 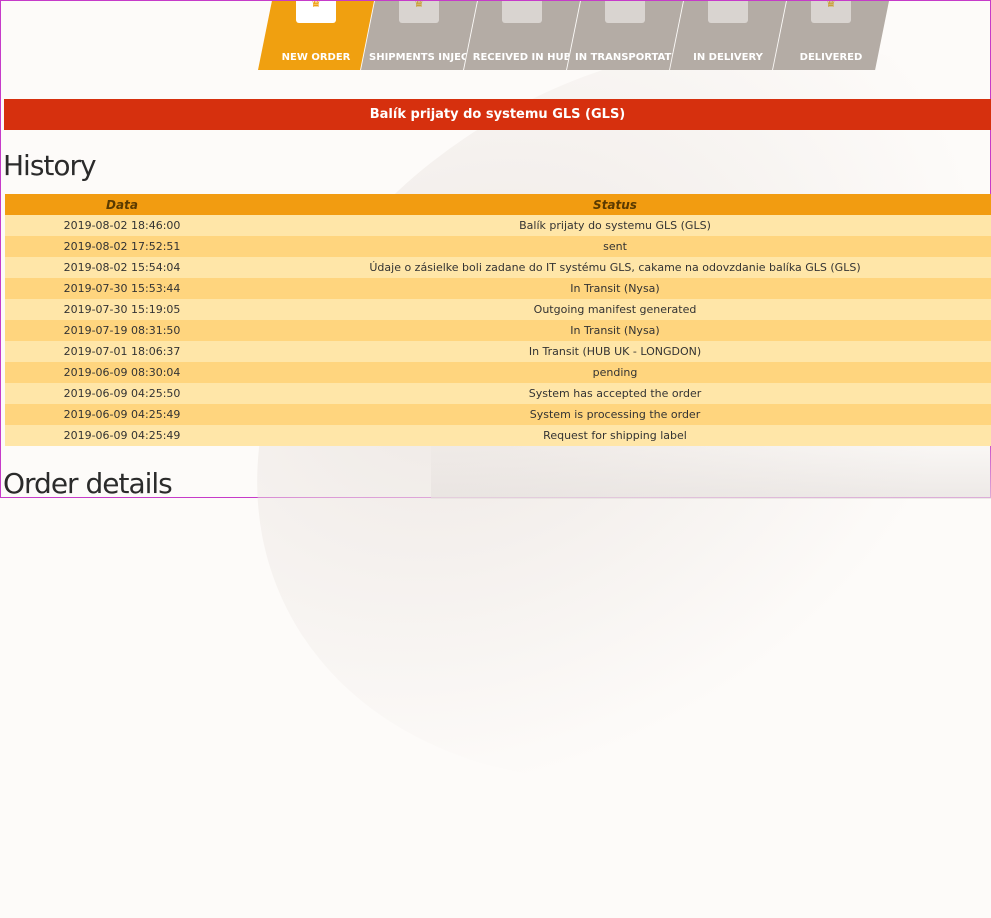 I want to click on row-date: 2019-06-09 04:25:50, so click(x=122, y=393).